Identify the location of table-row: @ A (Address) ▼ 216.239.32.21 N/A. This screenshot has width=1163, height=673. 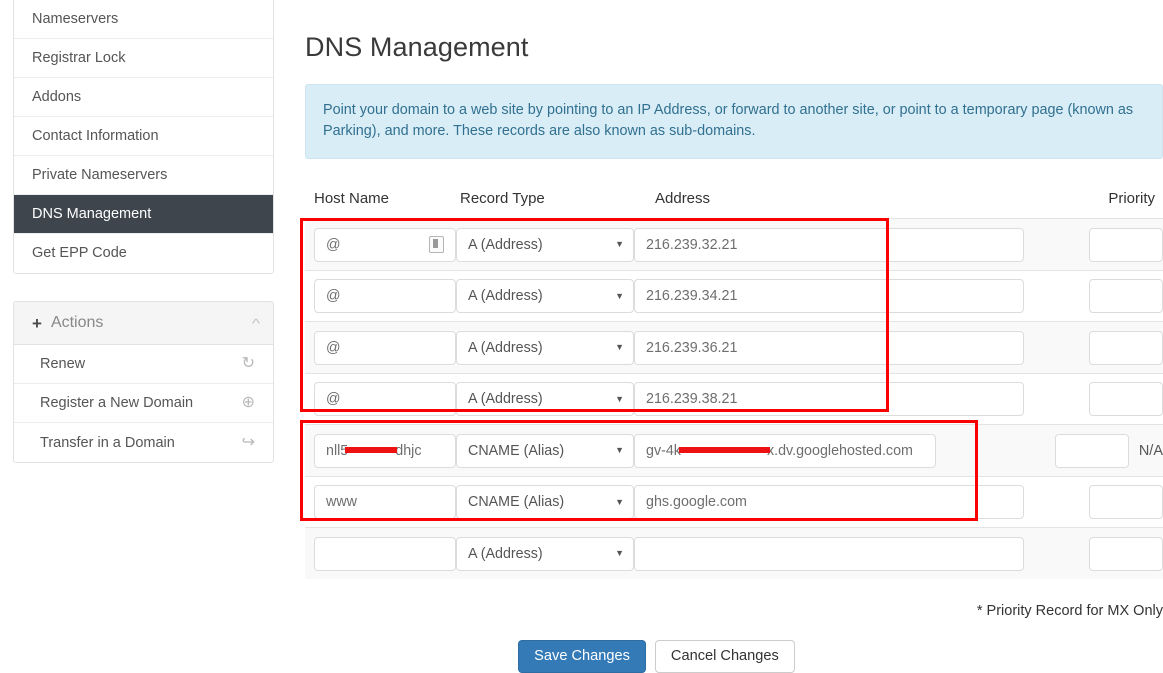
(734, 244).